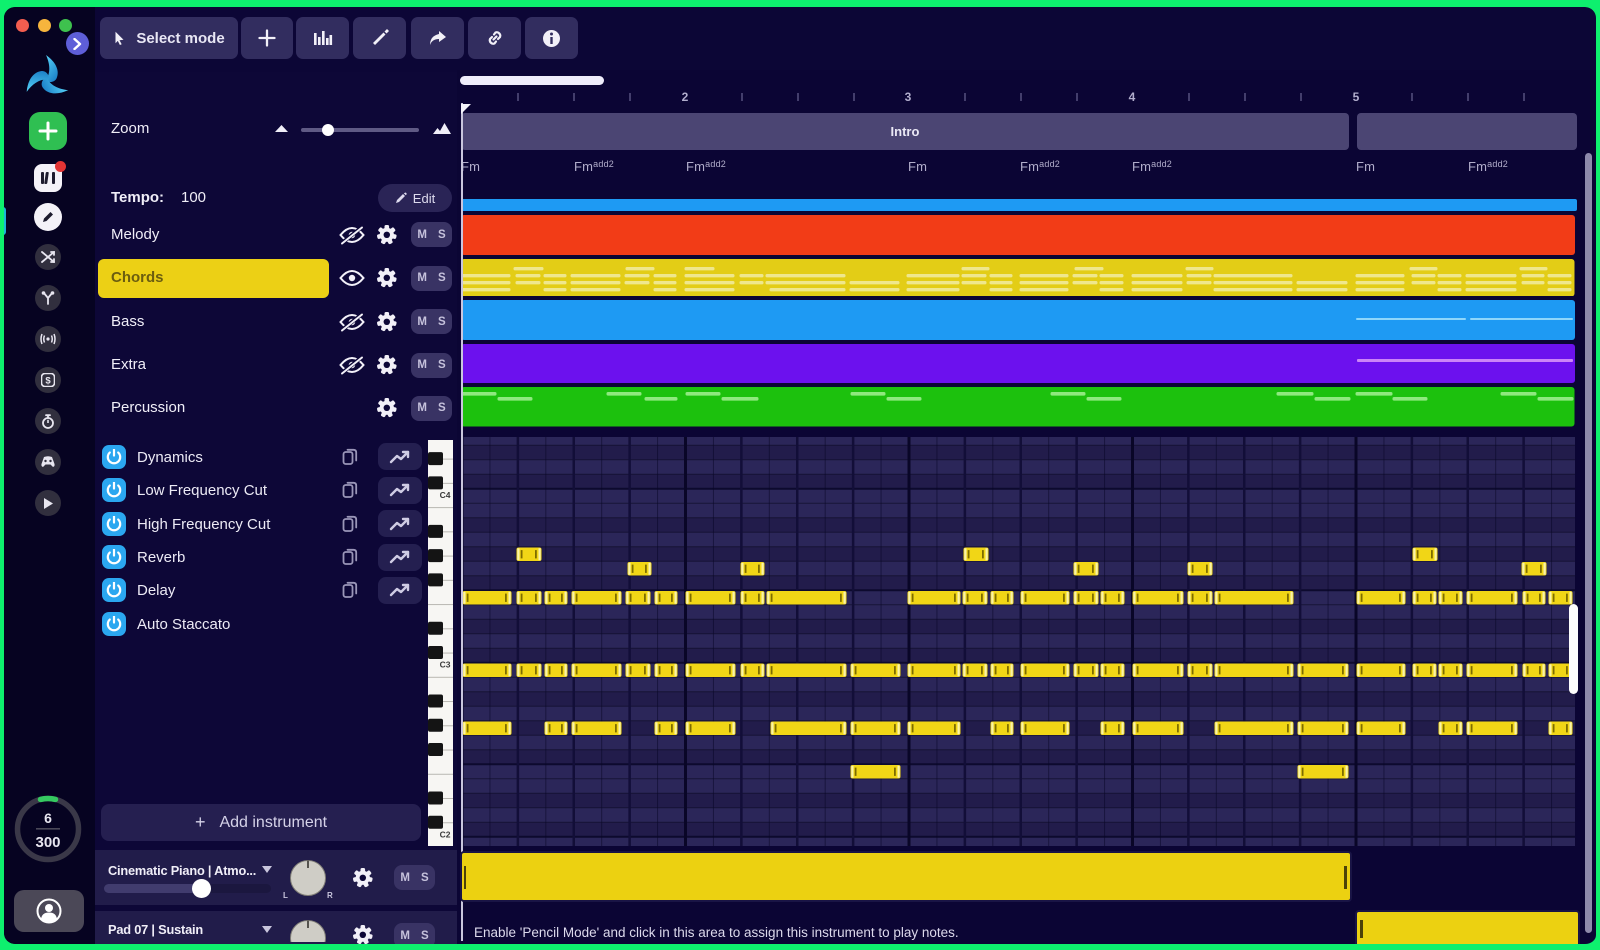 The height and width of the screenshot is (950, 1600). I want to click on svg-text: C2, so click(445, 834).